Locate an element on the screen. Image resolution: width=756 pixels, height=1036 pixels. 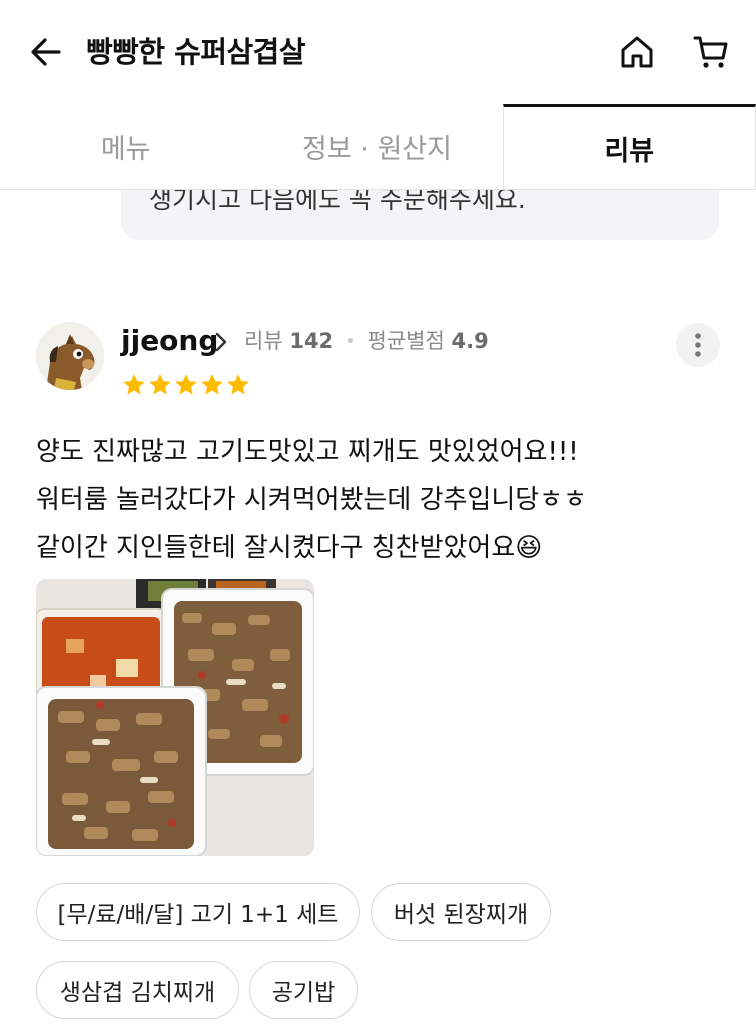
back-button is located at coordinates (46, 52).